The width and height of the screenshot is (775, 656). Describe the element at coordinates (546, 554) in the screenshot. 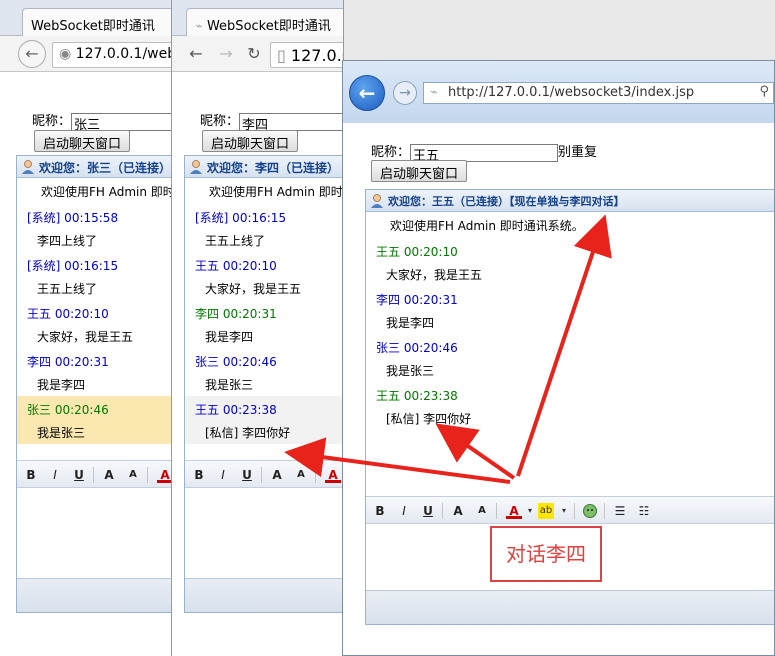

I see `callout-box: 对话李四` at that location.